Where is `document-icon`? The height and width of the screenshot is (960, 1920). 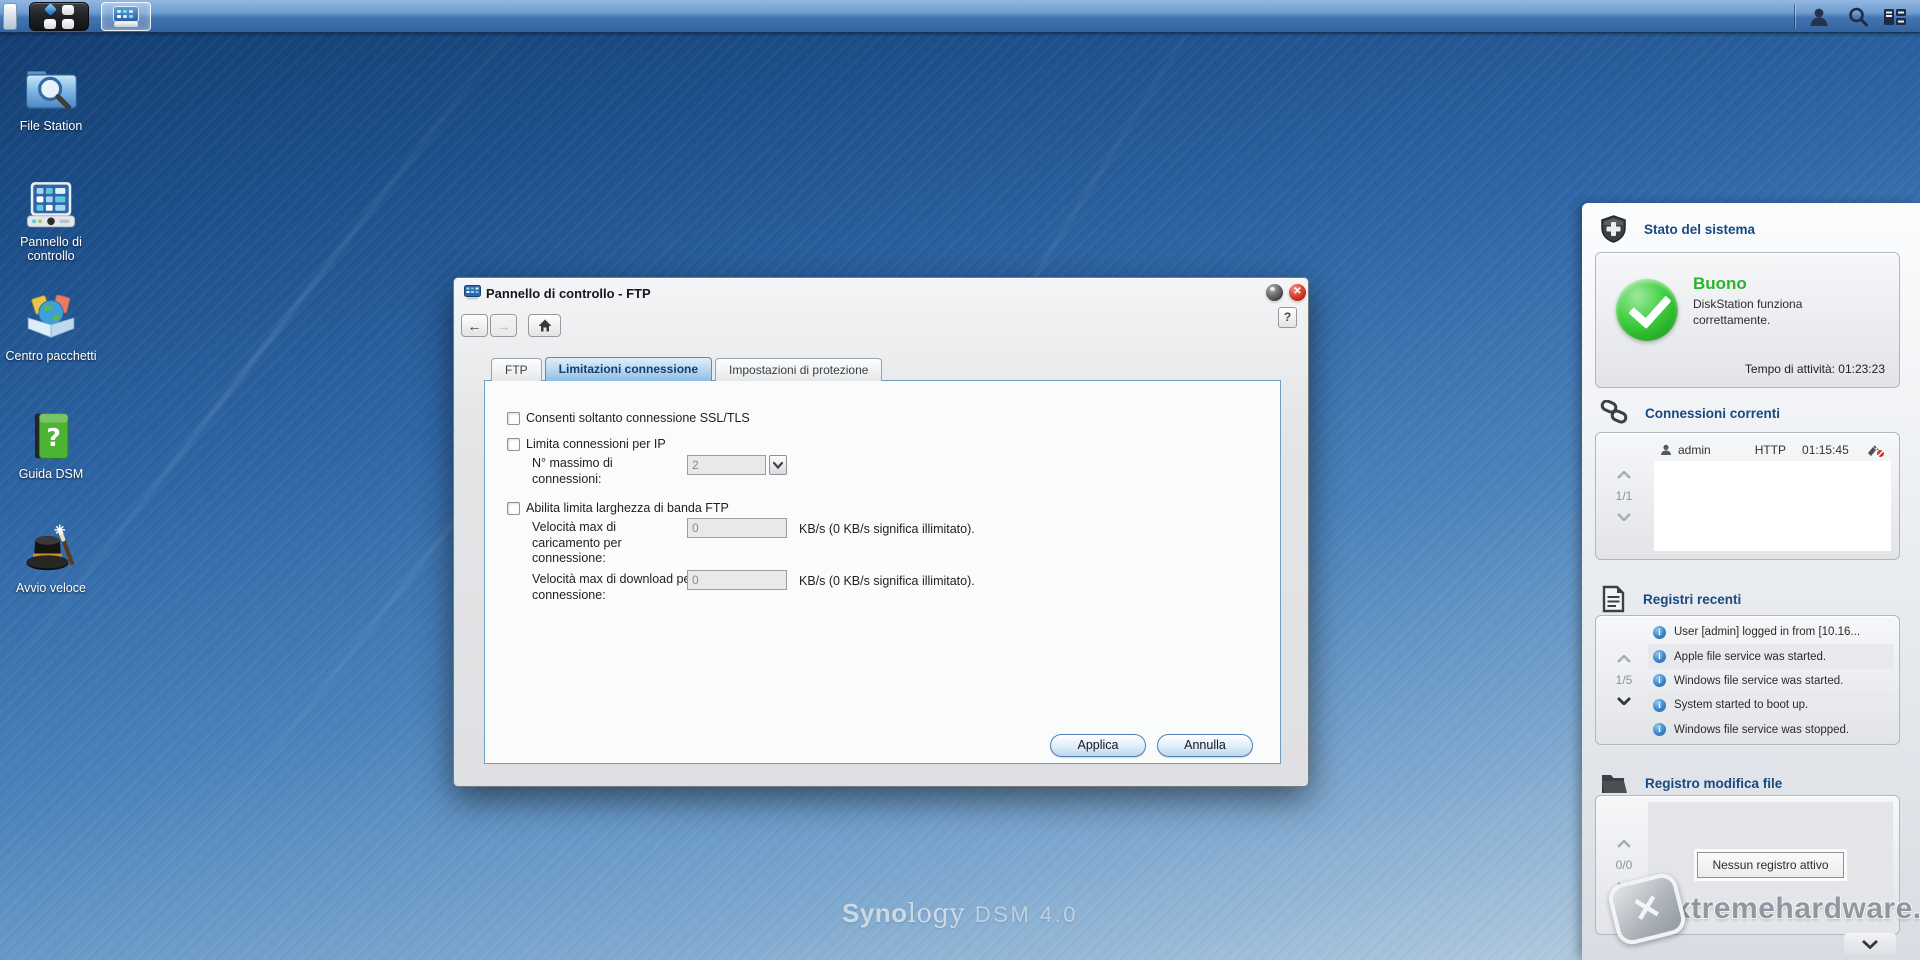 document-icon is located at coordinates (1613, 599).